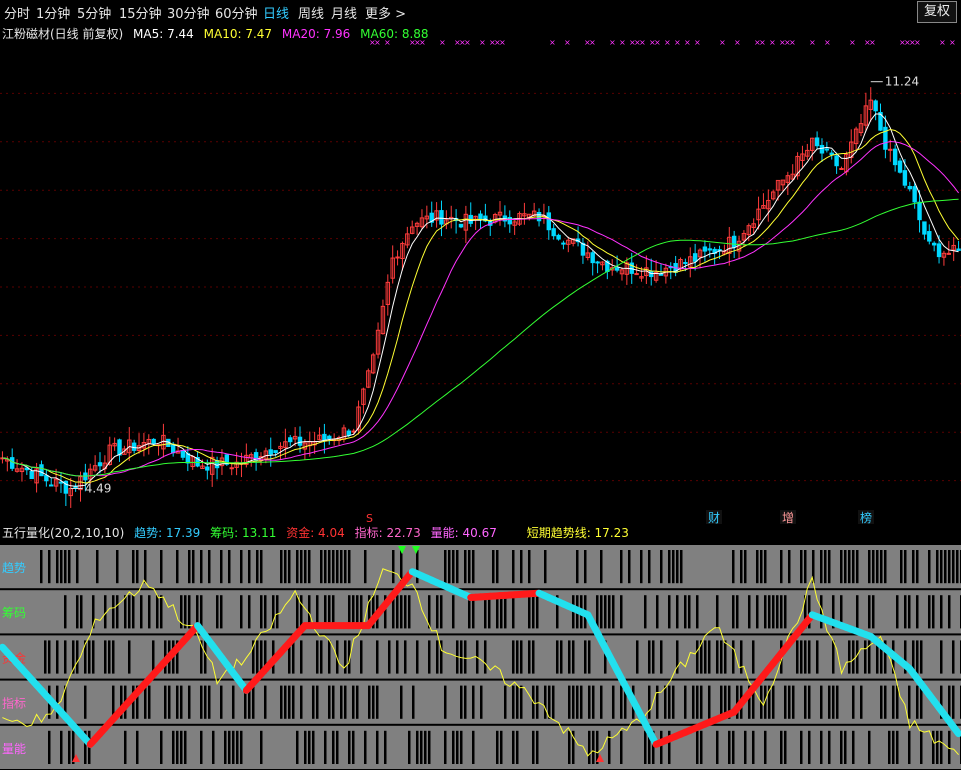 The height and width of the screenshot is (770, 961). What do you see at coordinates (344, 12) in the screenshot?
I see `tab-monthly: 月线` at bounding box center [344, 12].